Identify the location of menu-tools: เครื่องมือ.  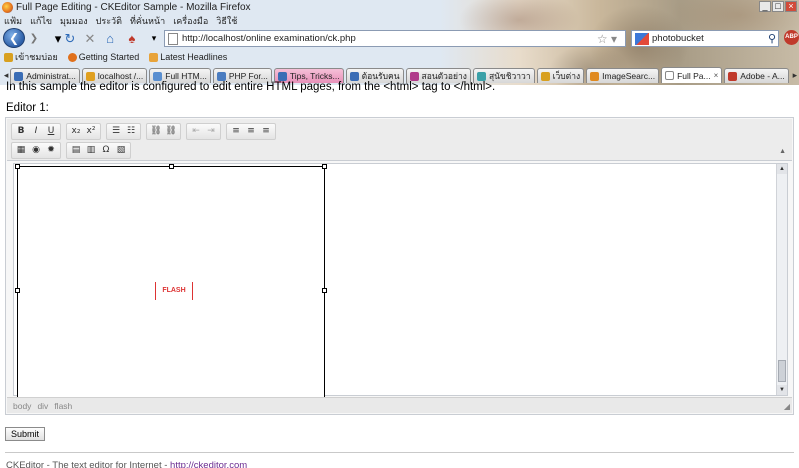
(190, 20).